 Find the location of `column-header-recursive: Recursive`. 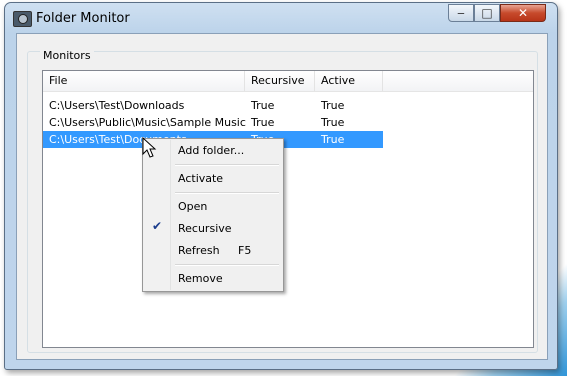

column-header-recursive: Recursive is located at coordinates (280, 81).